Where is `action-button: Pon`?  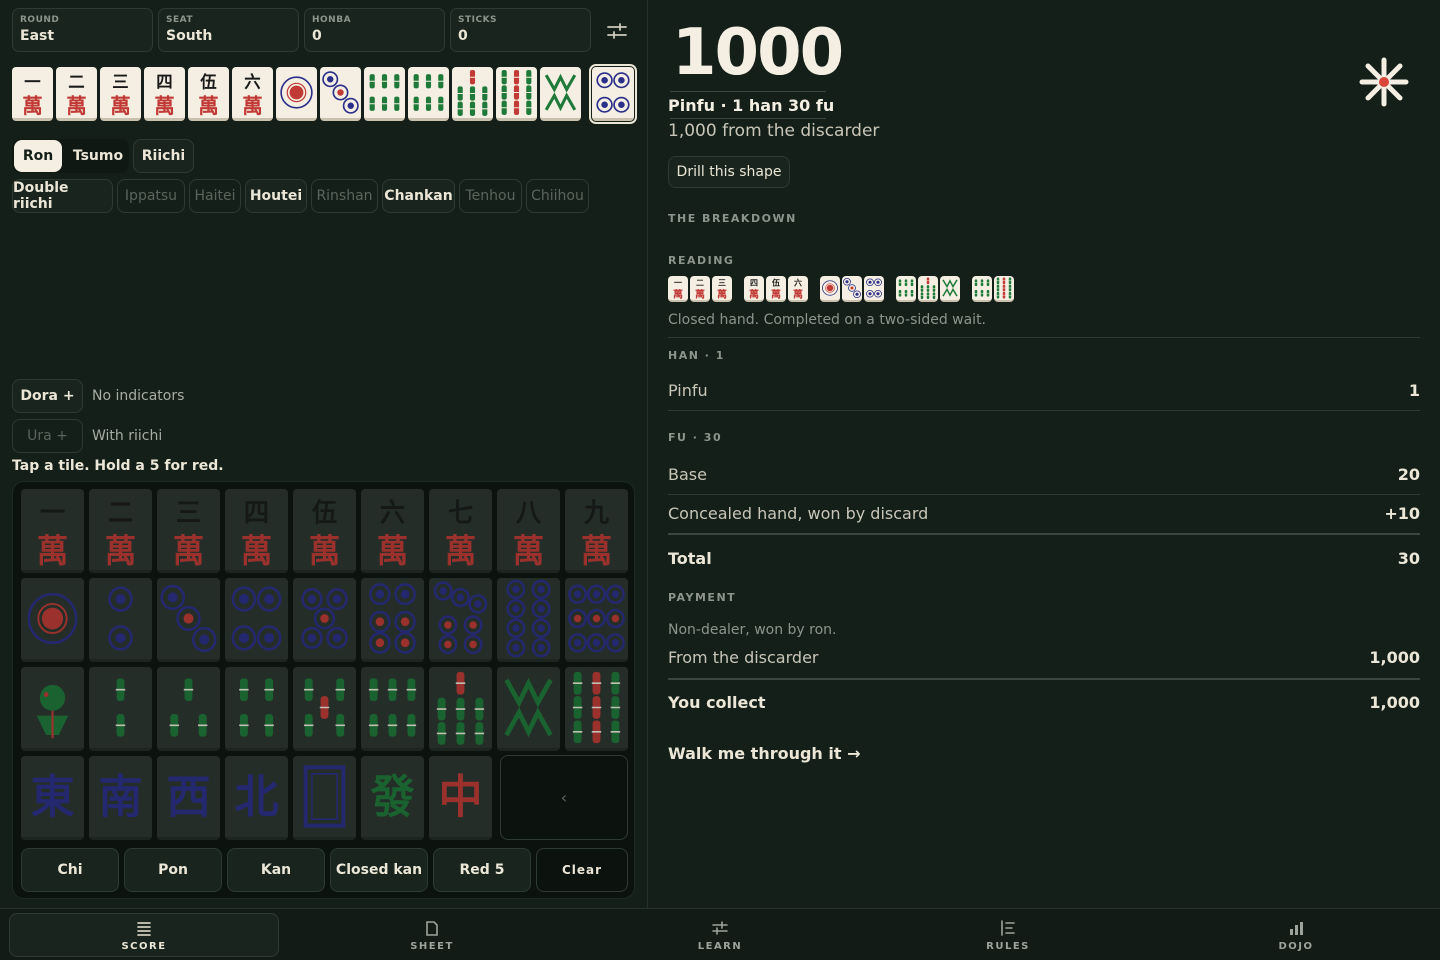
action-button: Pon is located at coordinates (173, 870).